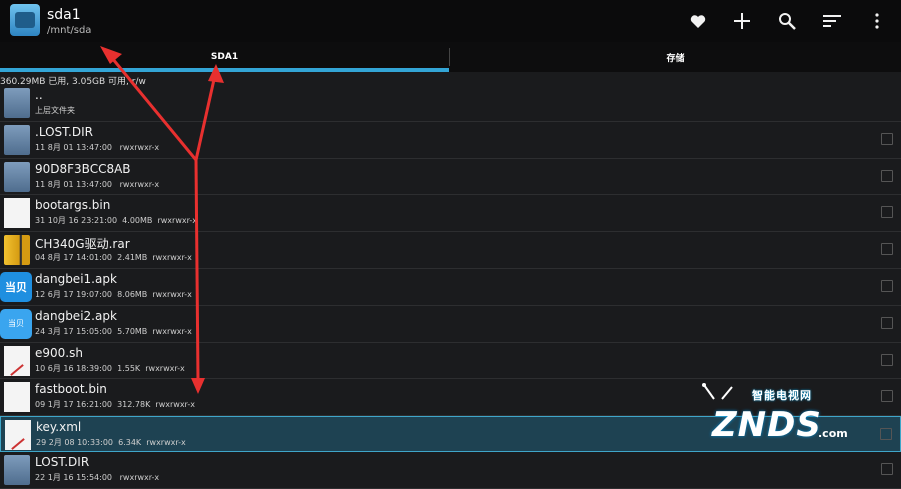 This screenshot has width=901, height=489. I want to click on file-name: dangbei2.apk, so click(76, 315).